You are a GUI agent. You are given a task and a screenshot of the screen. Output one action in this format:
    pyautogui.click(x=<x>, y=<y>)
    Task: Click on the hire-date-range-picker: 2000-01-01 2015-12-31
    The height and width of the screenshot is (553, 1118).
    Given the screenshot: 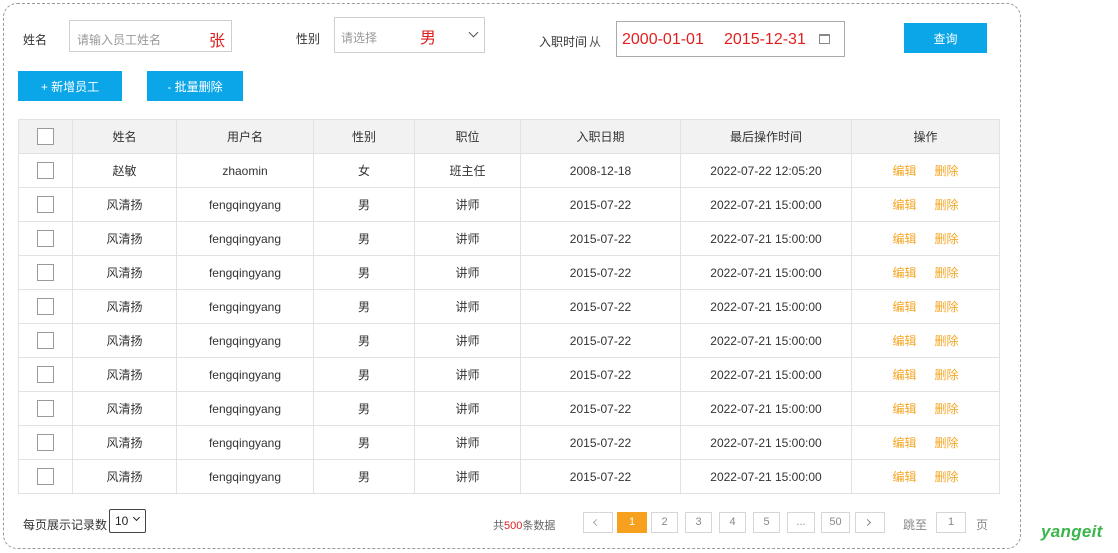 What is the action you would take?
    pyautogui.click(x=730, y=39)
    